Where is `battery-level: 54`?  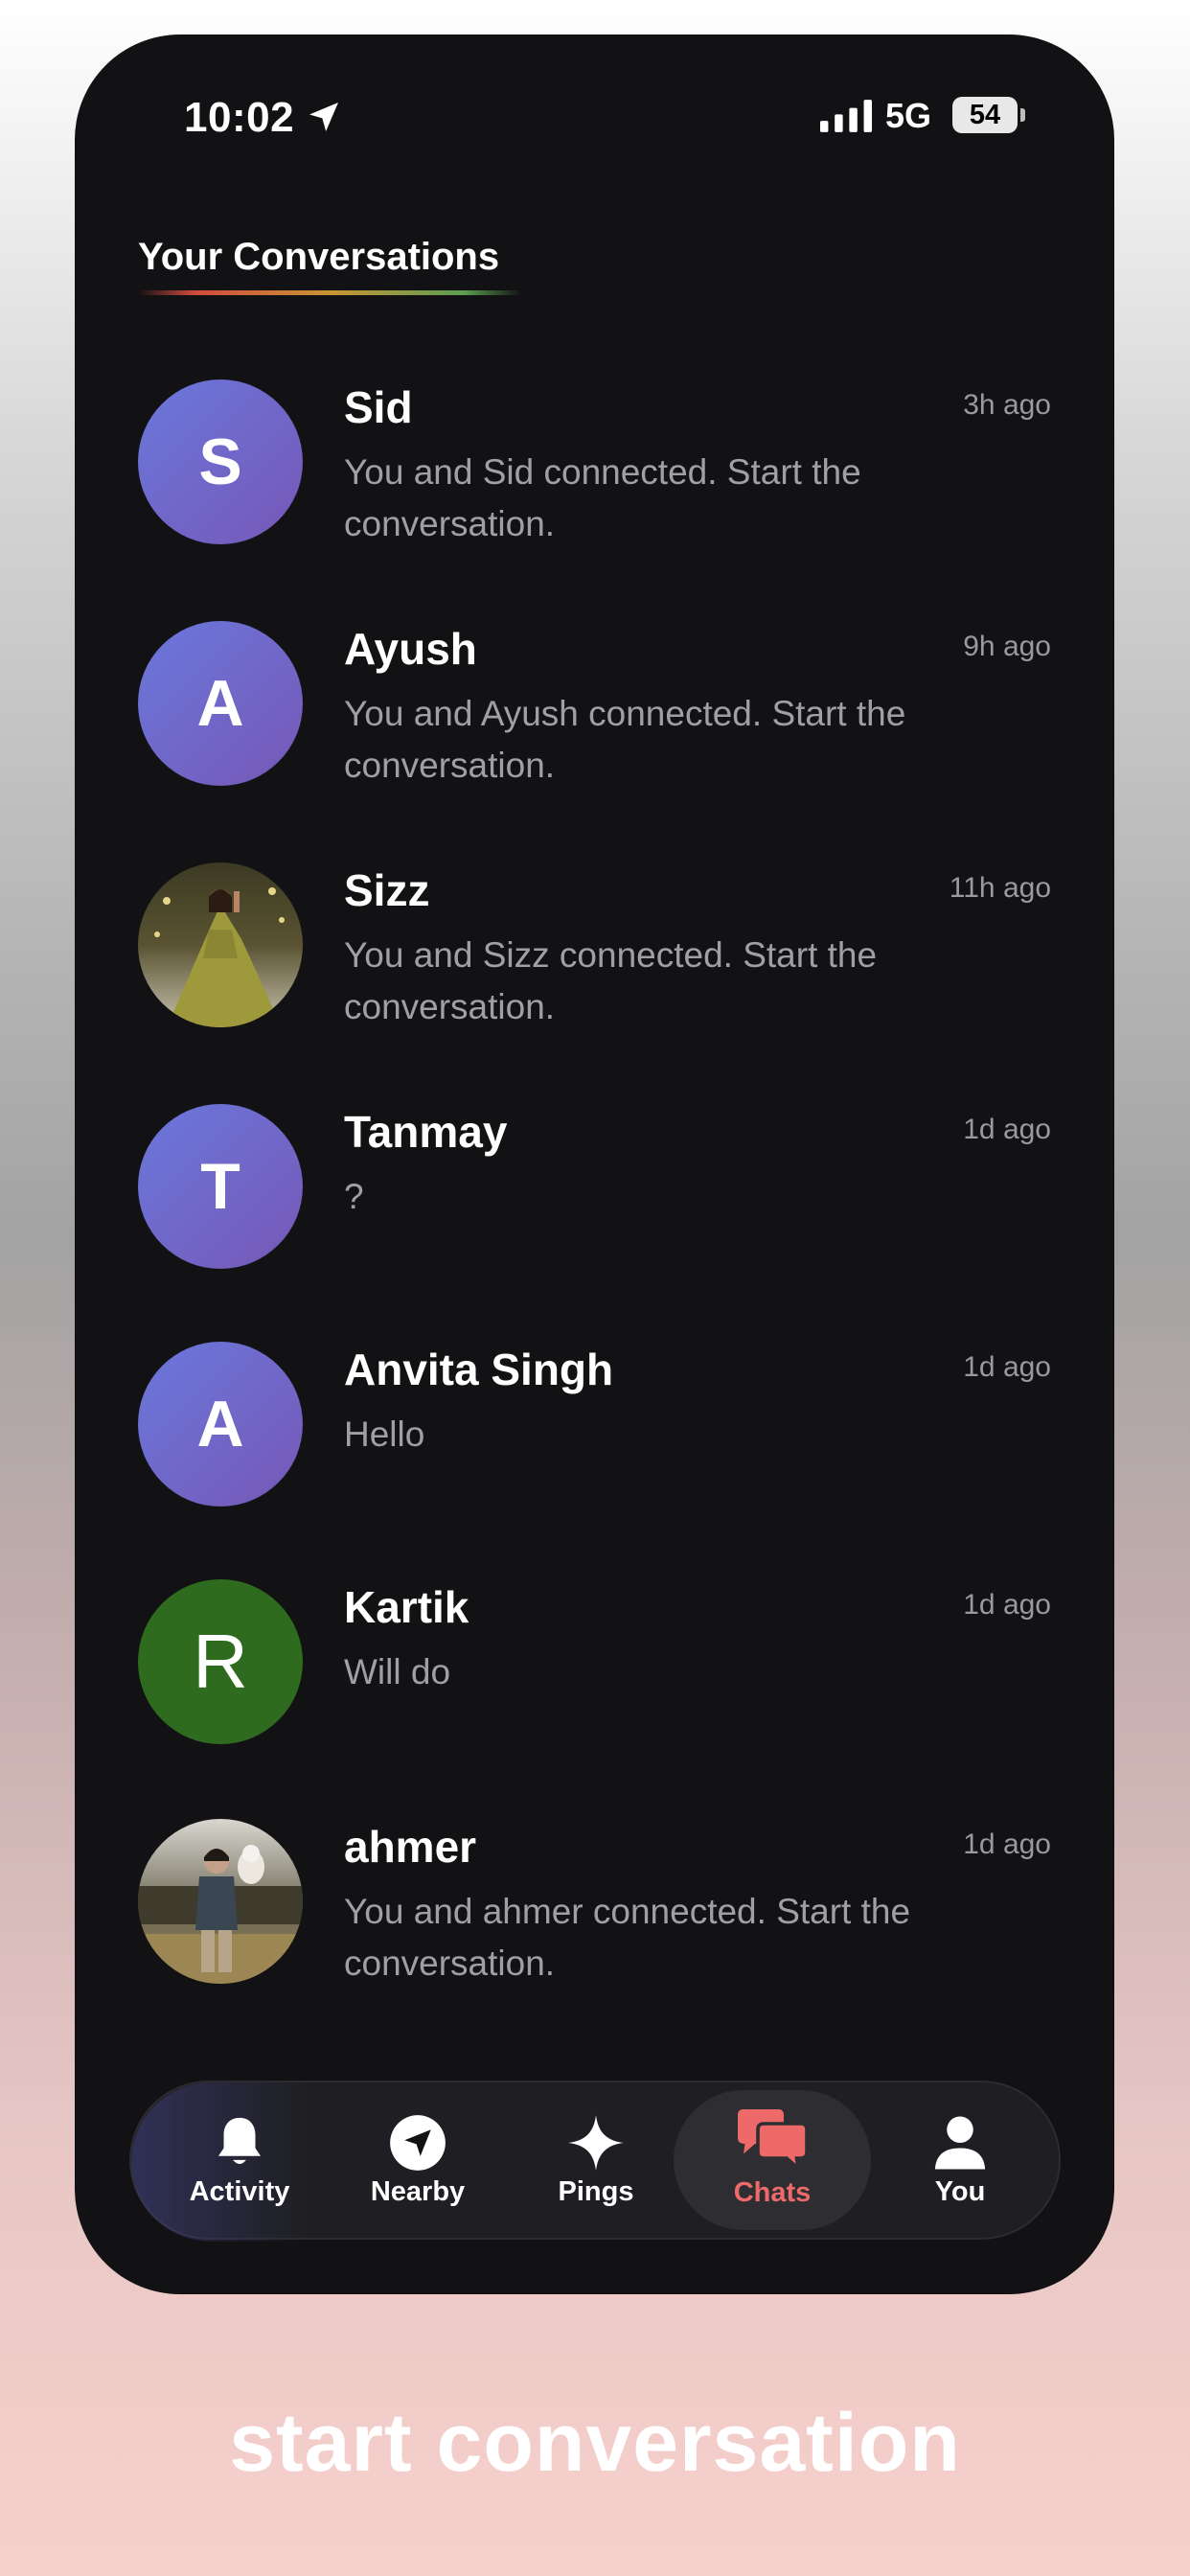 battery-level: 54 is located at coordinates (985, 115).